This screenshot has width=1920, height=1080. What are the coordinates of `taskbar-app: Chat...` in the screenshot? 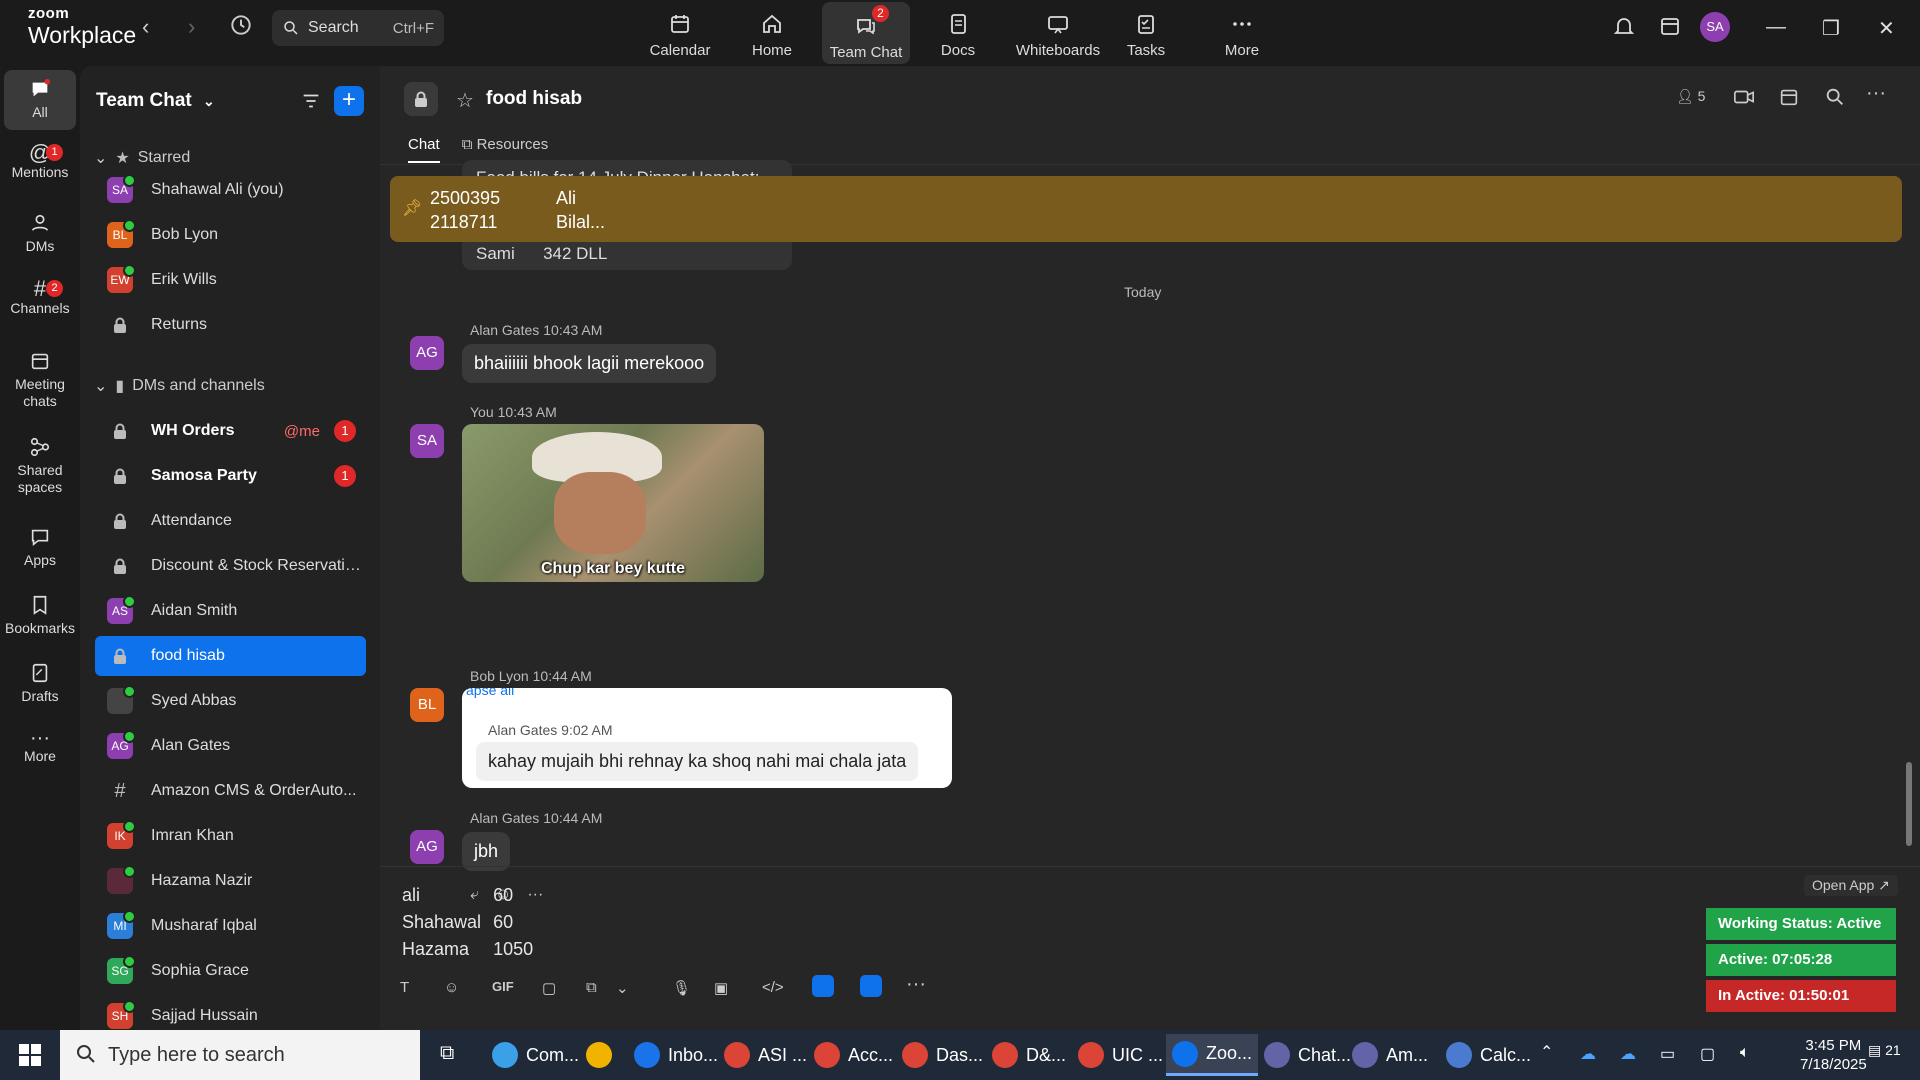 It's located at (1307, 1055).